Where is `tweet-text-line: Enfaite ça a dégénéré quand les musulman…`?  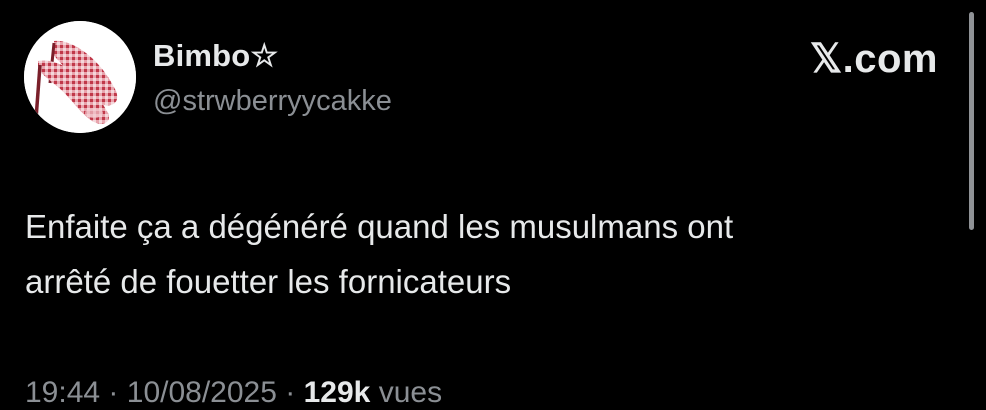 tweet-text-line: Enfaite ça a dégénéré quand les musulman… is located at coordinates (379, 226).